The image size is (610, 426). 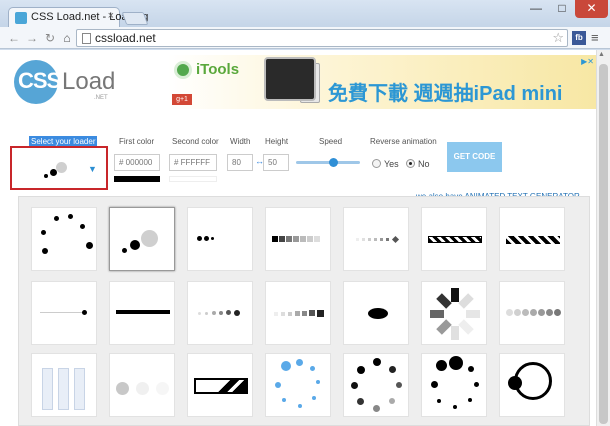 I want to click on reverse-yes-radio, so click(x=376, y=163).